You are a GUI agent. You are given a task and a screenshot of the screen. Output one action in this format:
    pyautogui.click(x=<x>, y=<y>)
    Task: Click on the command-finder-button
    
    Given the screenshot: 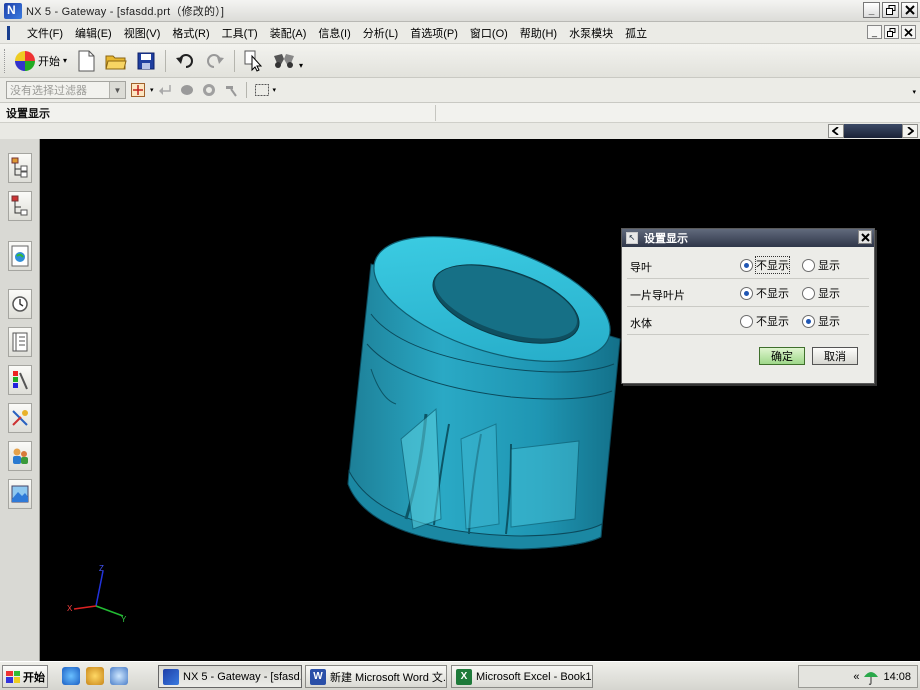 What is the action you would take?
    pyautogui.click(x=254, y=61)
    